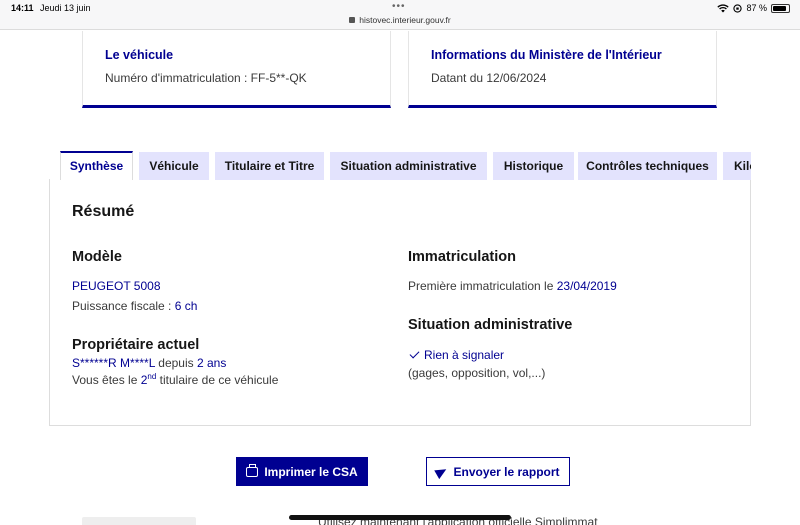 The height and width of the screenshot is (525, 800). What do you see at coordinates (139, 55) in the screenshot?
I see `vehicle-card-title: Le véhicule` at bounding box center [139, 55].